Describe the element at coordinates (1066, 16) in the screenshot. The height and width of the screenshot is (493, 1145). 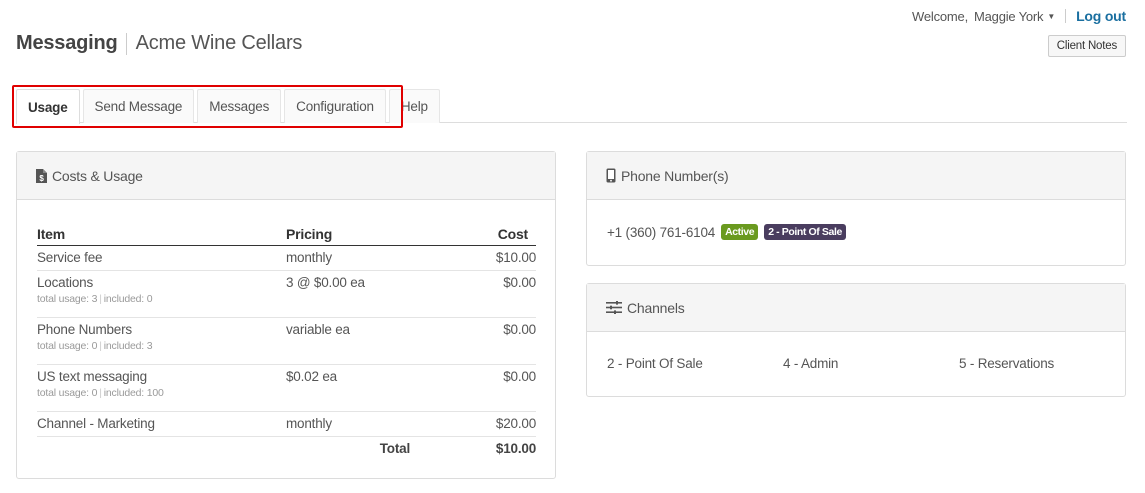
I see `divider` at that location.